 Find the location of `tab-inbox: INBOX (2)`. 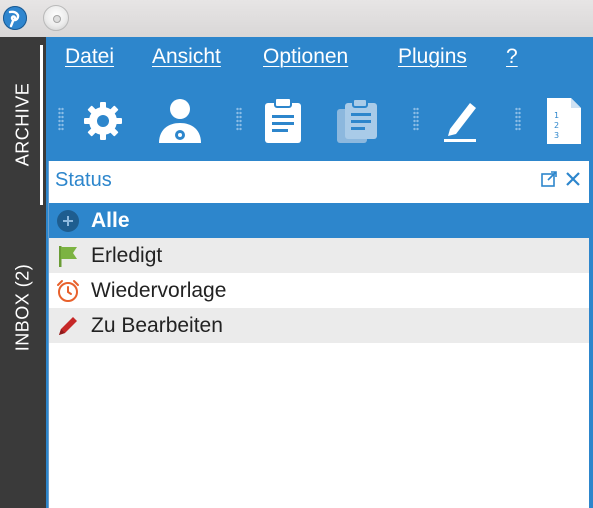

tab-inbox: INBOX (2) is located at coordinates (23, 307).